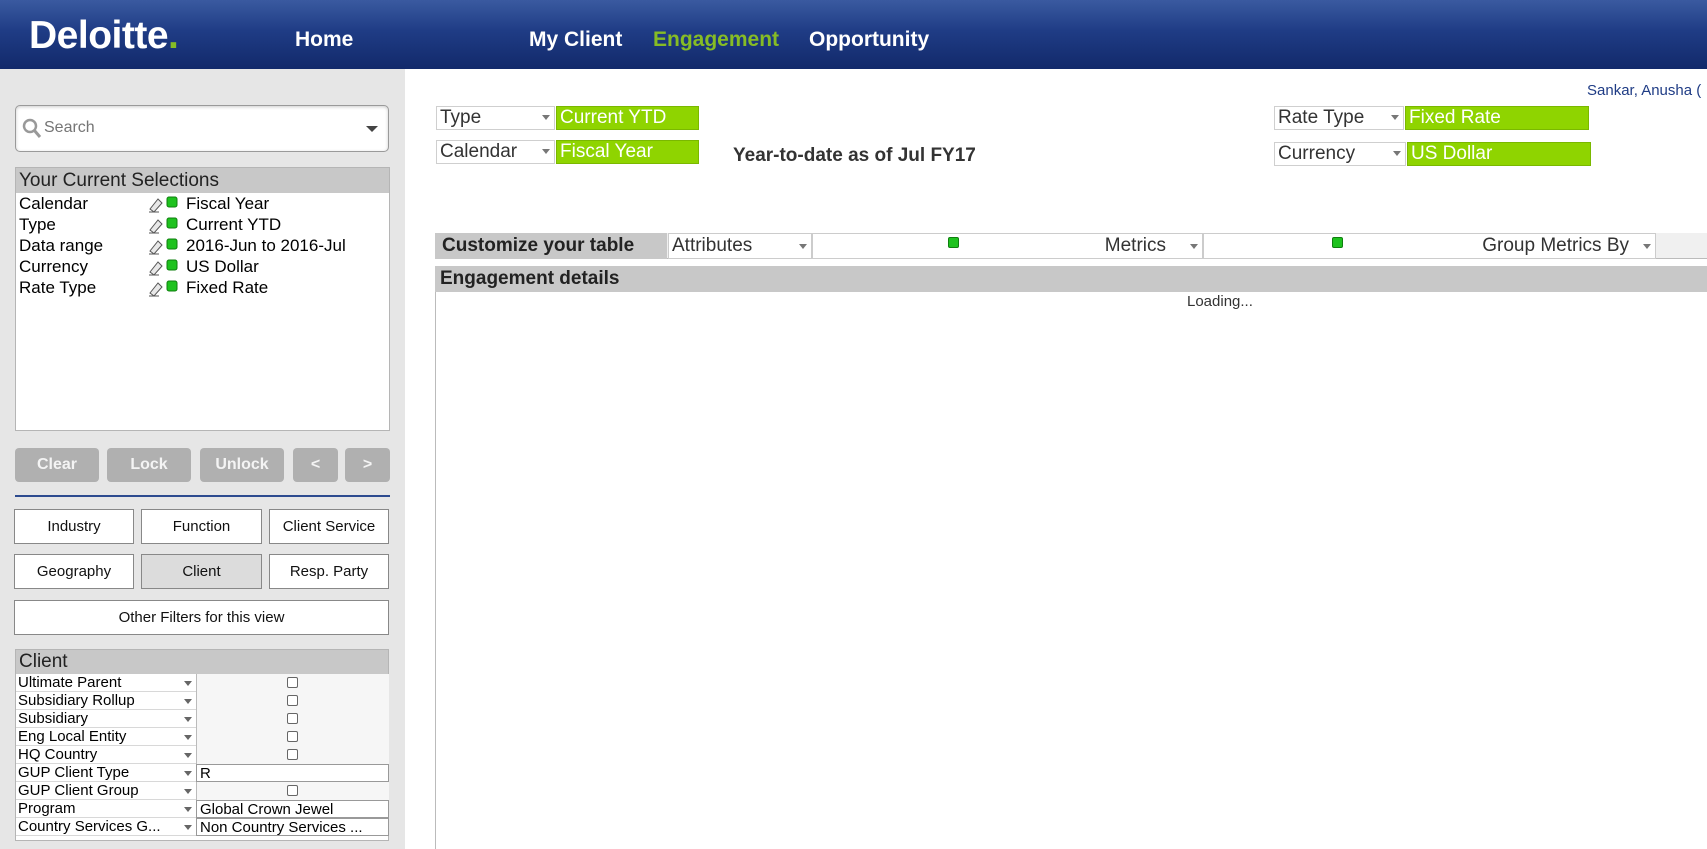 The width and height of the screenshot is (1707, 849). What do you see at coordinates (712, 245) in the screenshot?
I see `attributes-label: Attributes` at bounding box center [712, 245].